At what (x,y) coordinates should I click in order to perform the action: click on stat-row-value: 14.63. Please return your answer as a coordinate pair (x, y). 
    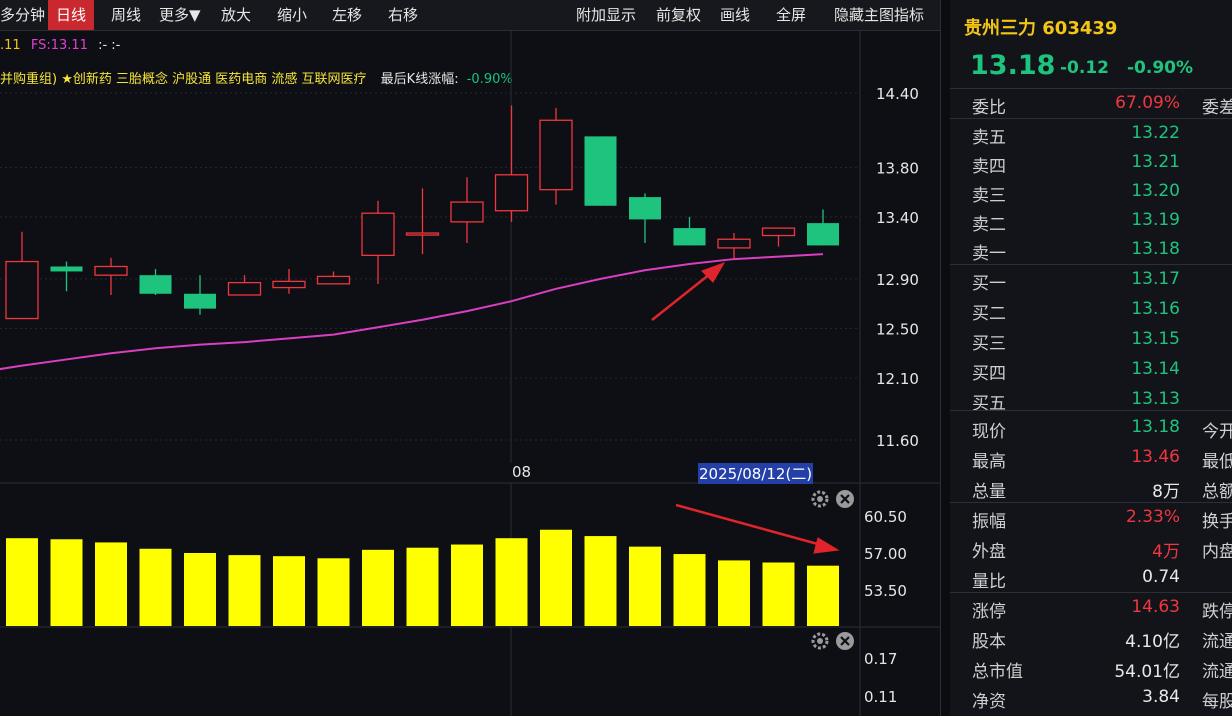
    Looking at the image, I should click on (1155, 607).